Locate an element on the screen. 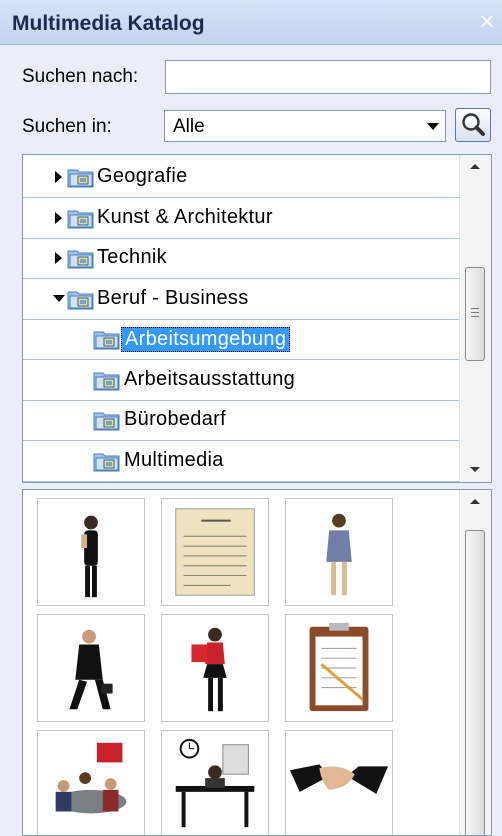 The height and width of the screenshot is (836, 502). magnifier-icon is located at coordinates (473, 124).